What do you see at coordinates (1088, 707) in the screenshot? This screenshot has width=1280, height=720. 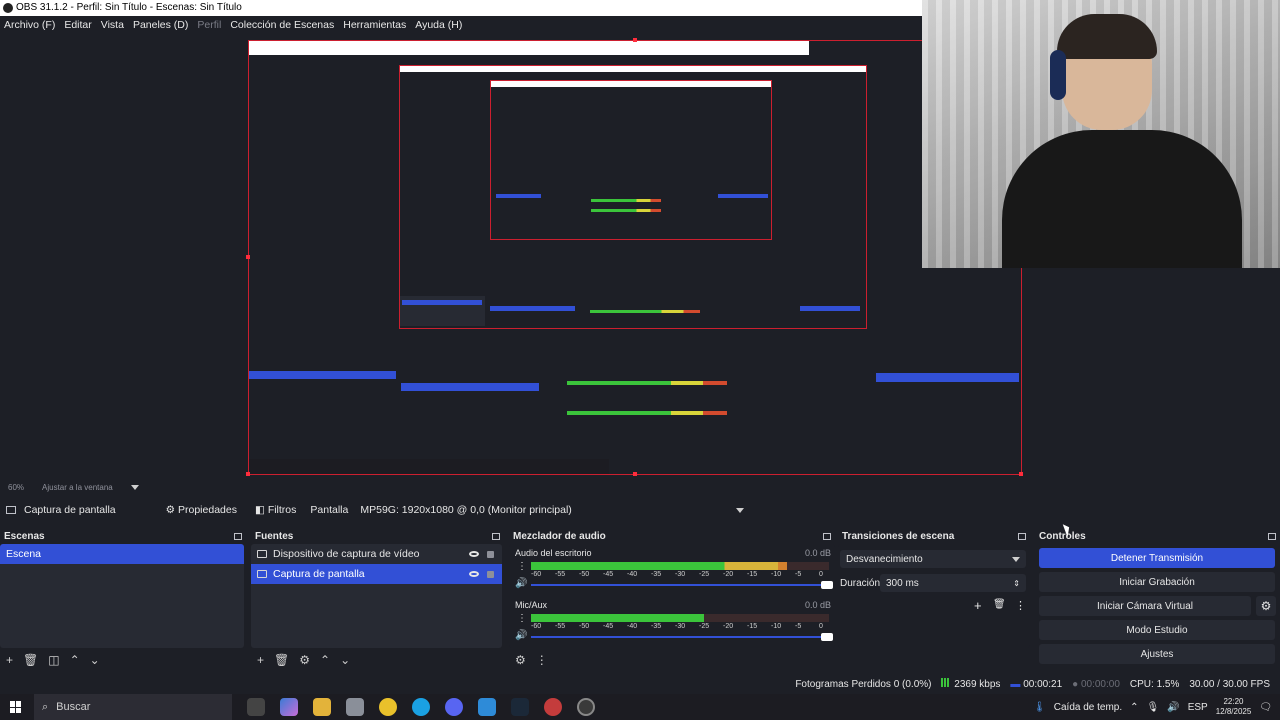 I see `weather-label: Caída de temp.` at bounding box center [1088, 707].